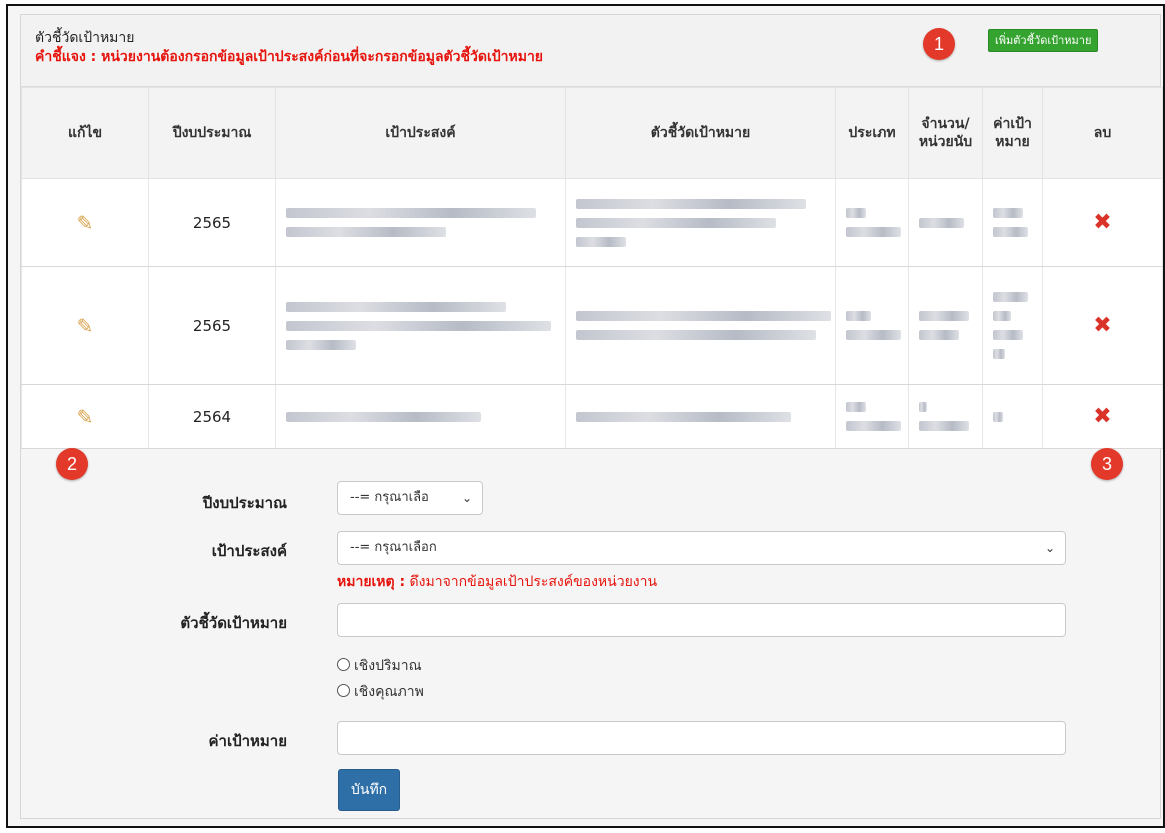 The image size is (1165, 833). What do you see at coordinates (945, 133) in the screenshot?
I see `col-header-unit: จำนวน/หน่วยนับ` at bounding box center [945, 133].